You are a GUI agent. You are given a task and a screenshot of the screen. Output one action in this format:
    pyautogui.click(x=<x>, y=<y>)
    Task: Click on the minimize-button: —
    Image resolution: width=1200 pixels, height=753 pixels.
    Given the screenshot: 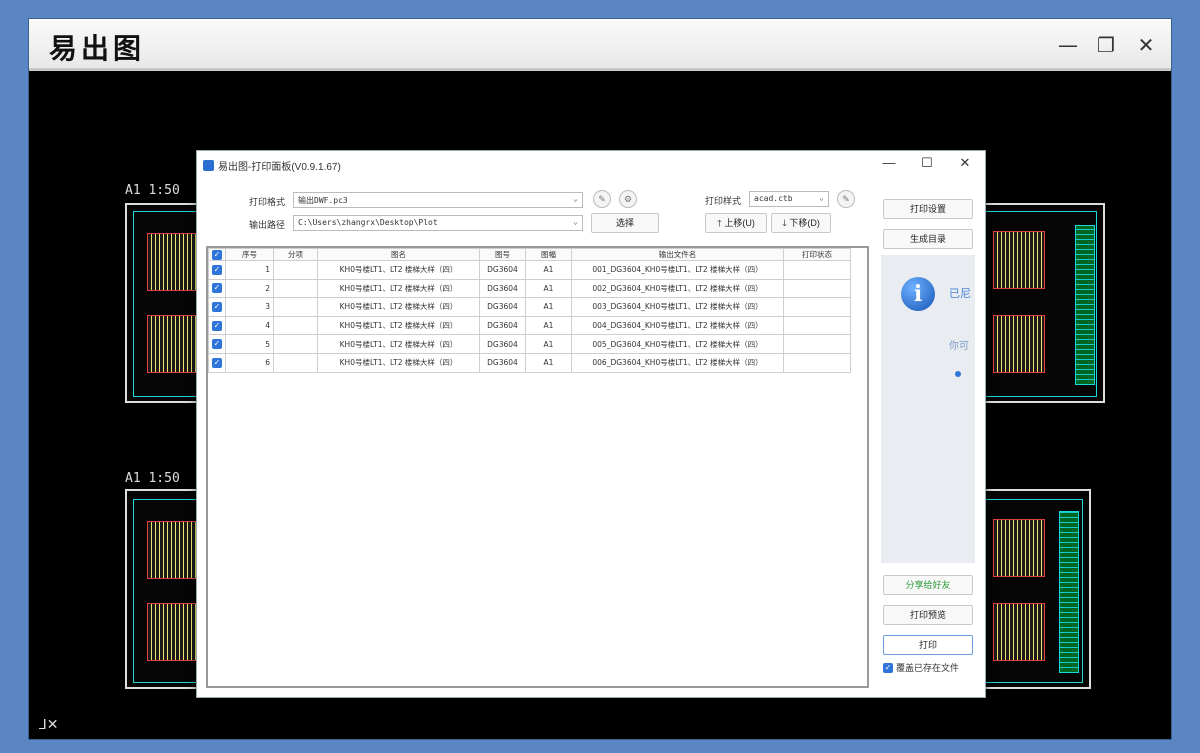 What is the action you would take?
    pyautogui.click(x=1068, y=45)
    